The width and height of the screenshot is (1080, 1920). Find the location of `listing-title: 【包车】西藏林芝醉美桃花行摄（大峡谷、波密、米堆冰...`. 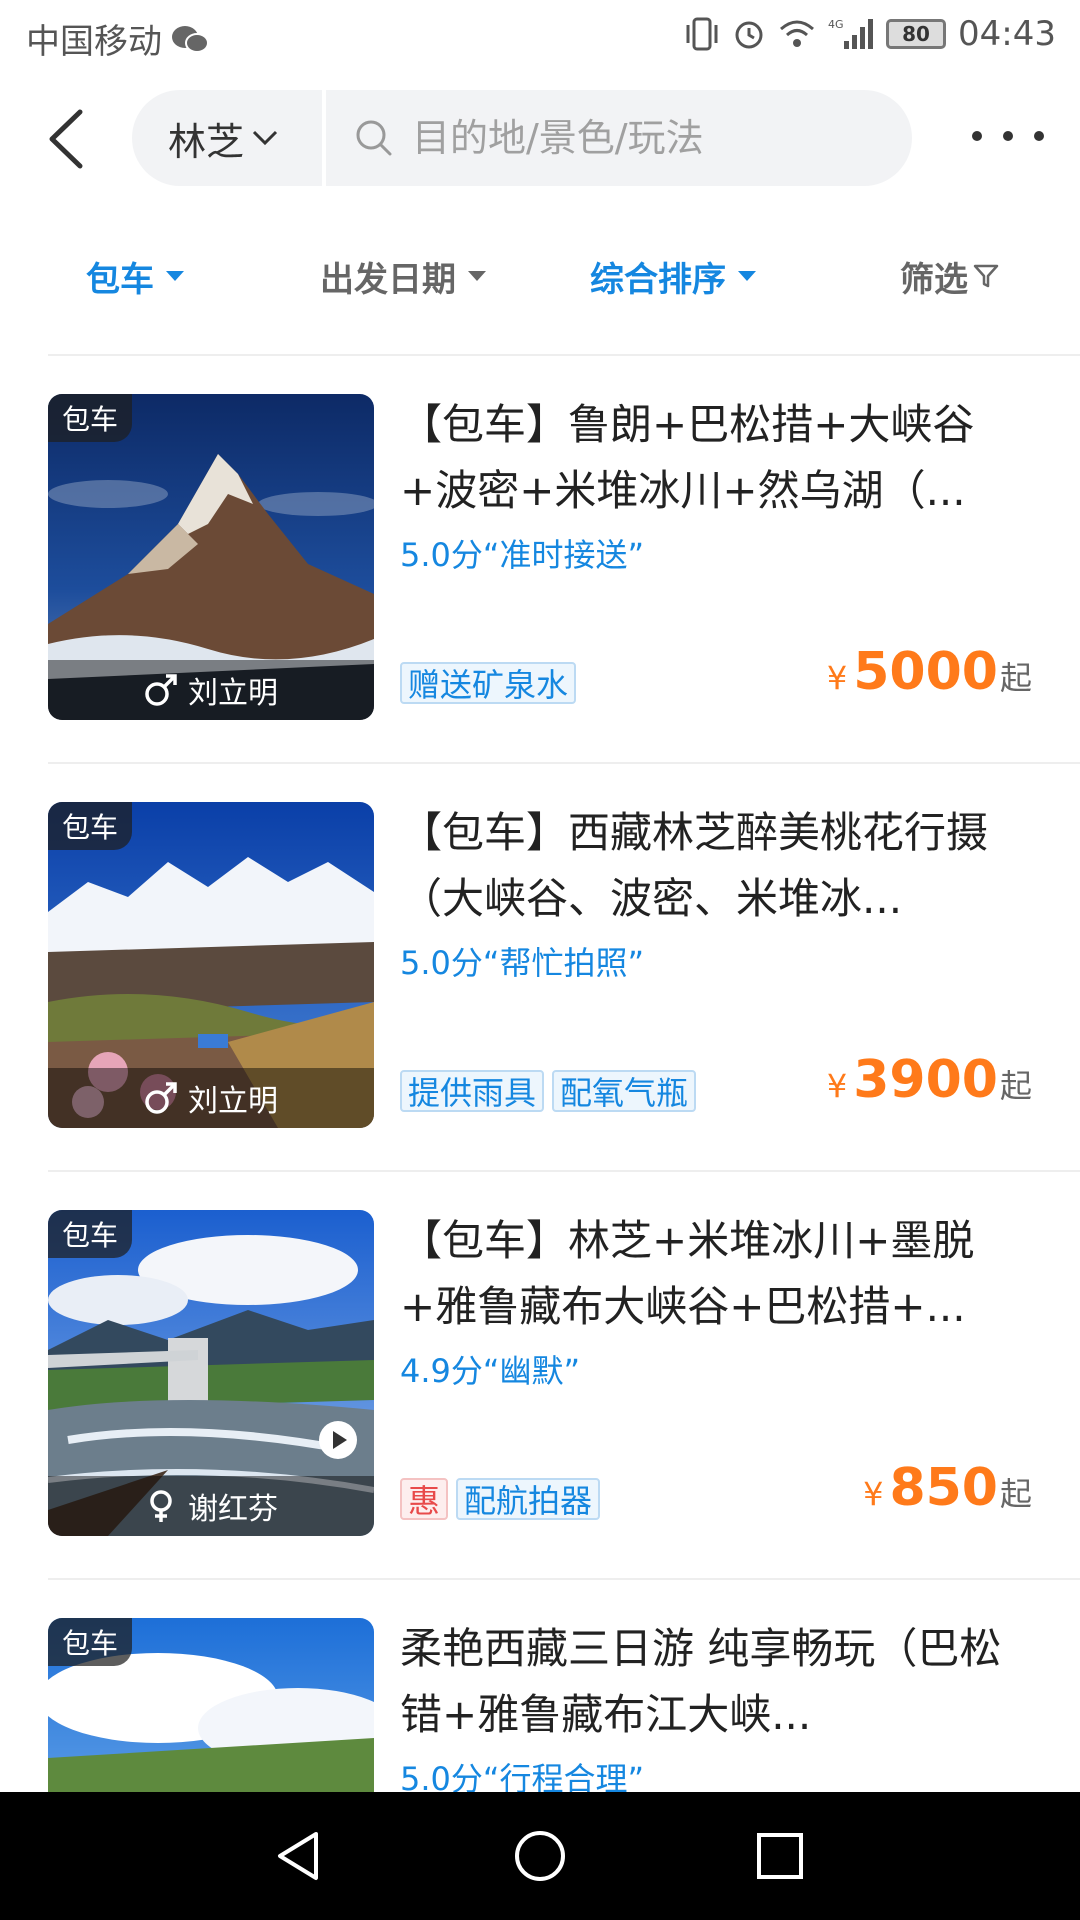

listing-title: 【包车】西藏林芝醉美桃花行摄（大峡谷、波密、米堆冰... is located at coordinates (694, 865).